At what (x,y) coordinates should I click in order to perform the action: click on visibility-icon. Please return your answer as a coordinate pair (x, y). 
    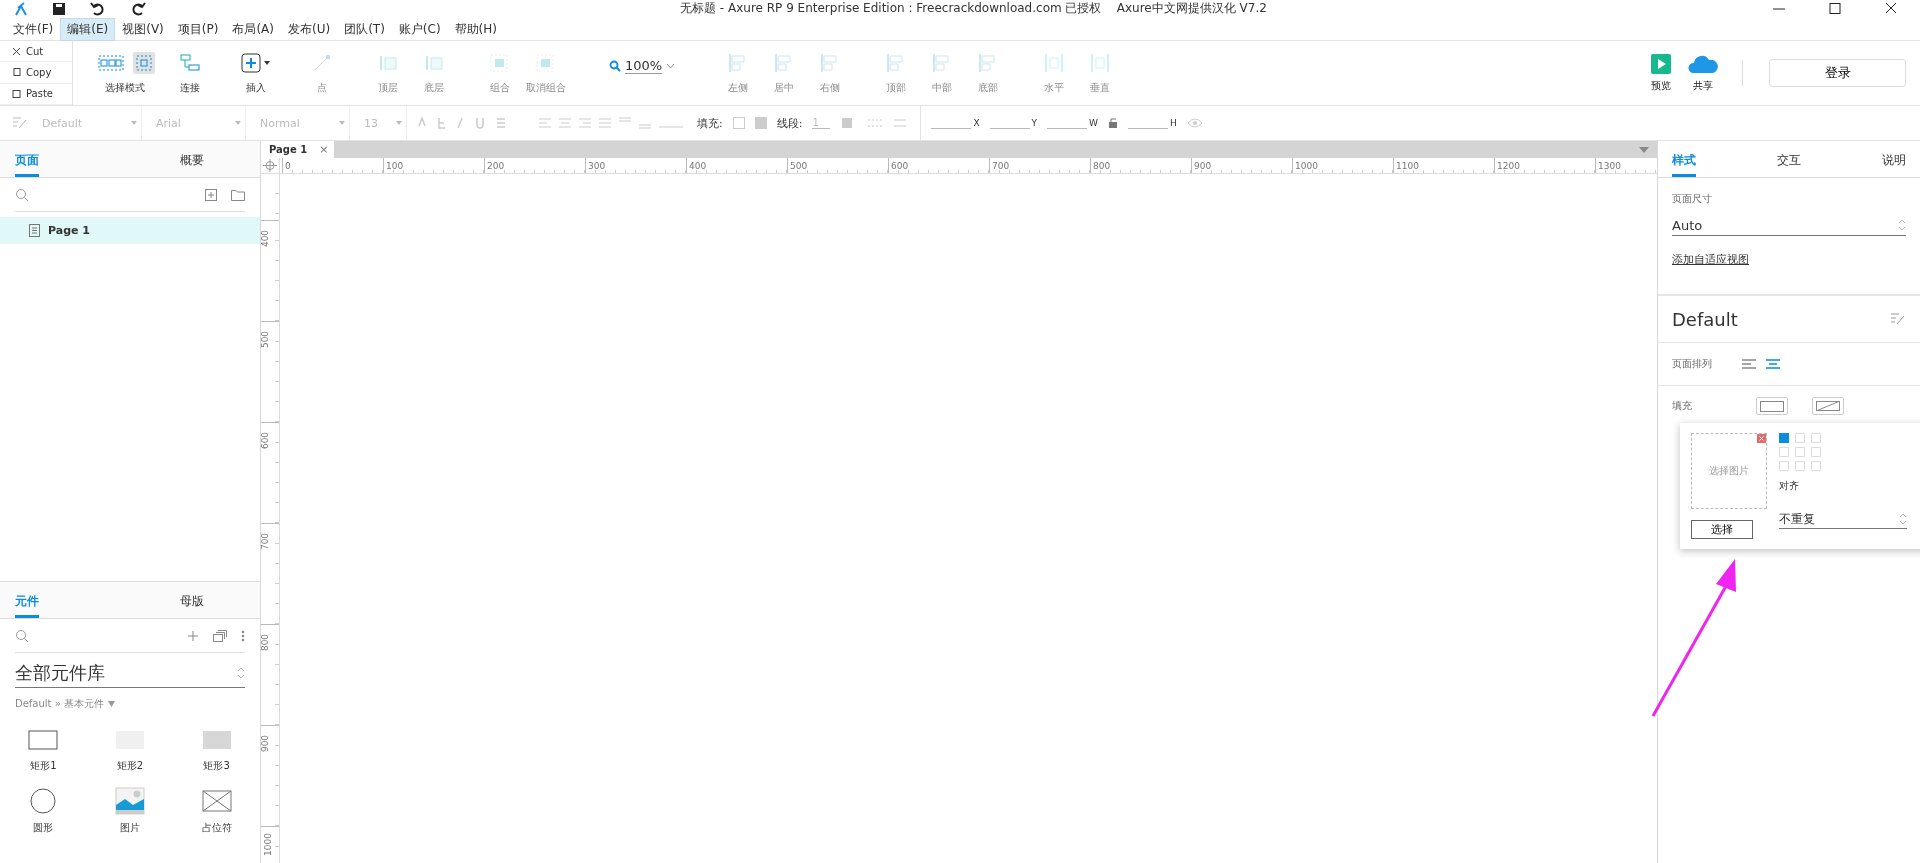
    Looking at the image, I should click on (1194, 123).